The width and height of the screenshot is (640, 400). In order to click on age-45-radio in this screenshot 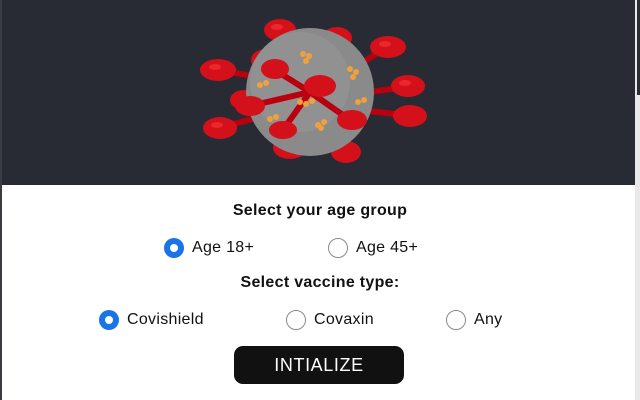, I will do `click(338, 248)`.